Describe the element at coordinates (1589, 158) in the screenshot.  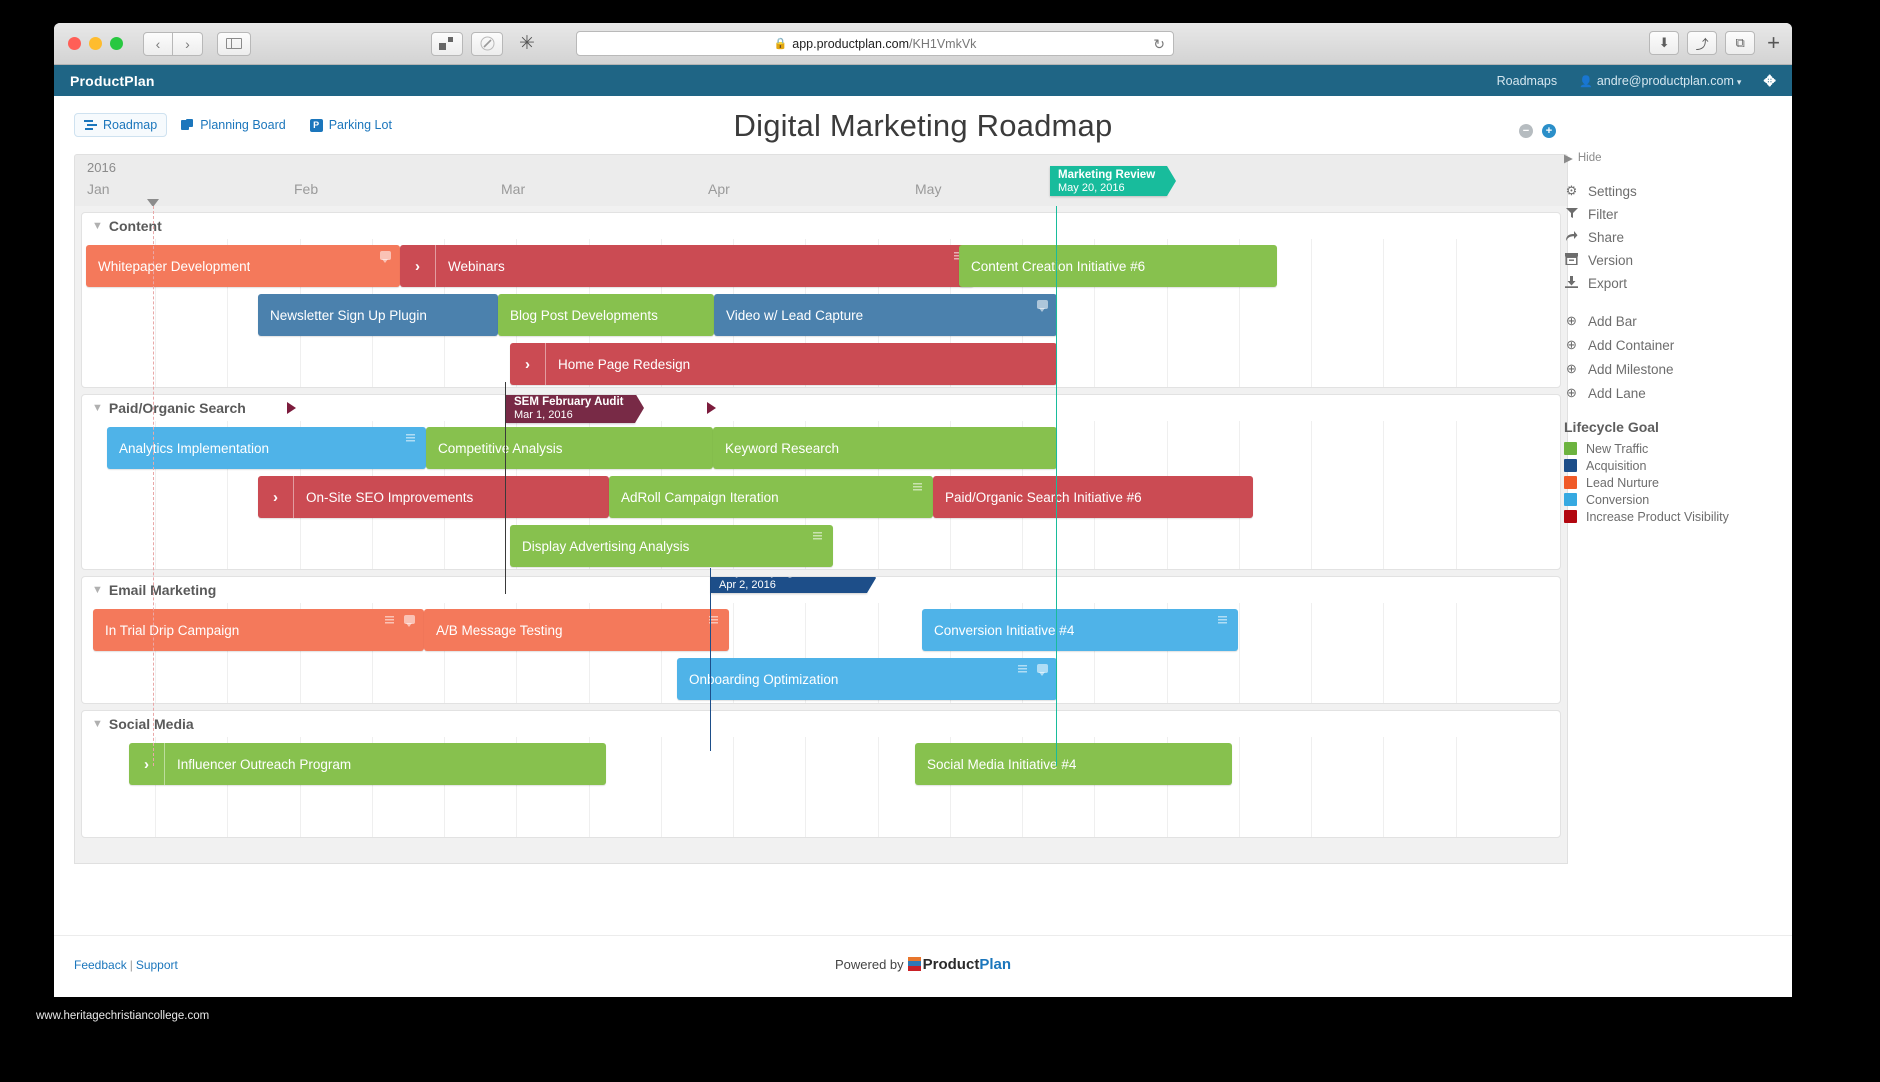
I see `hide-label: Hide` at that location.